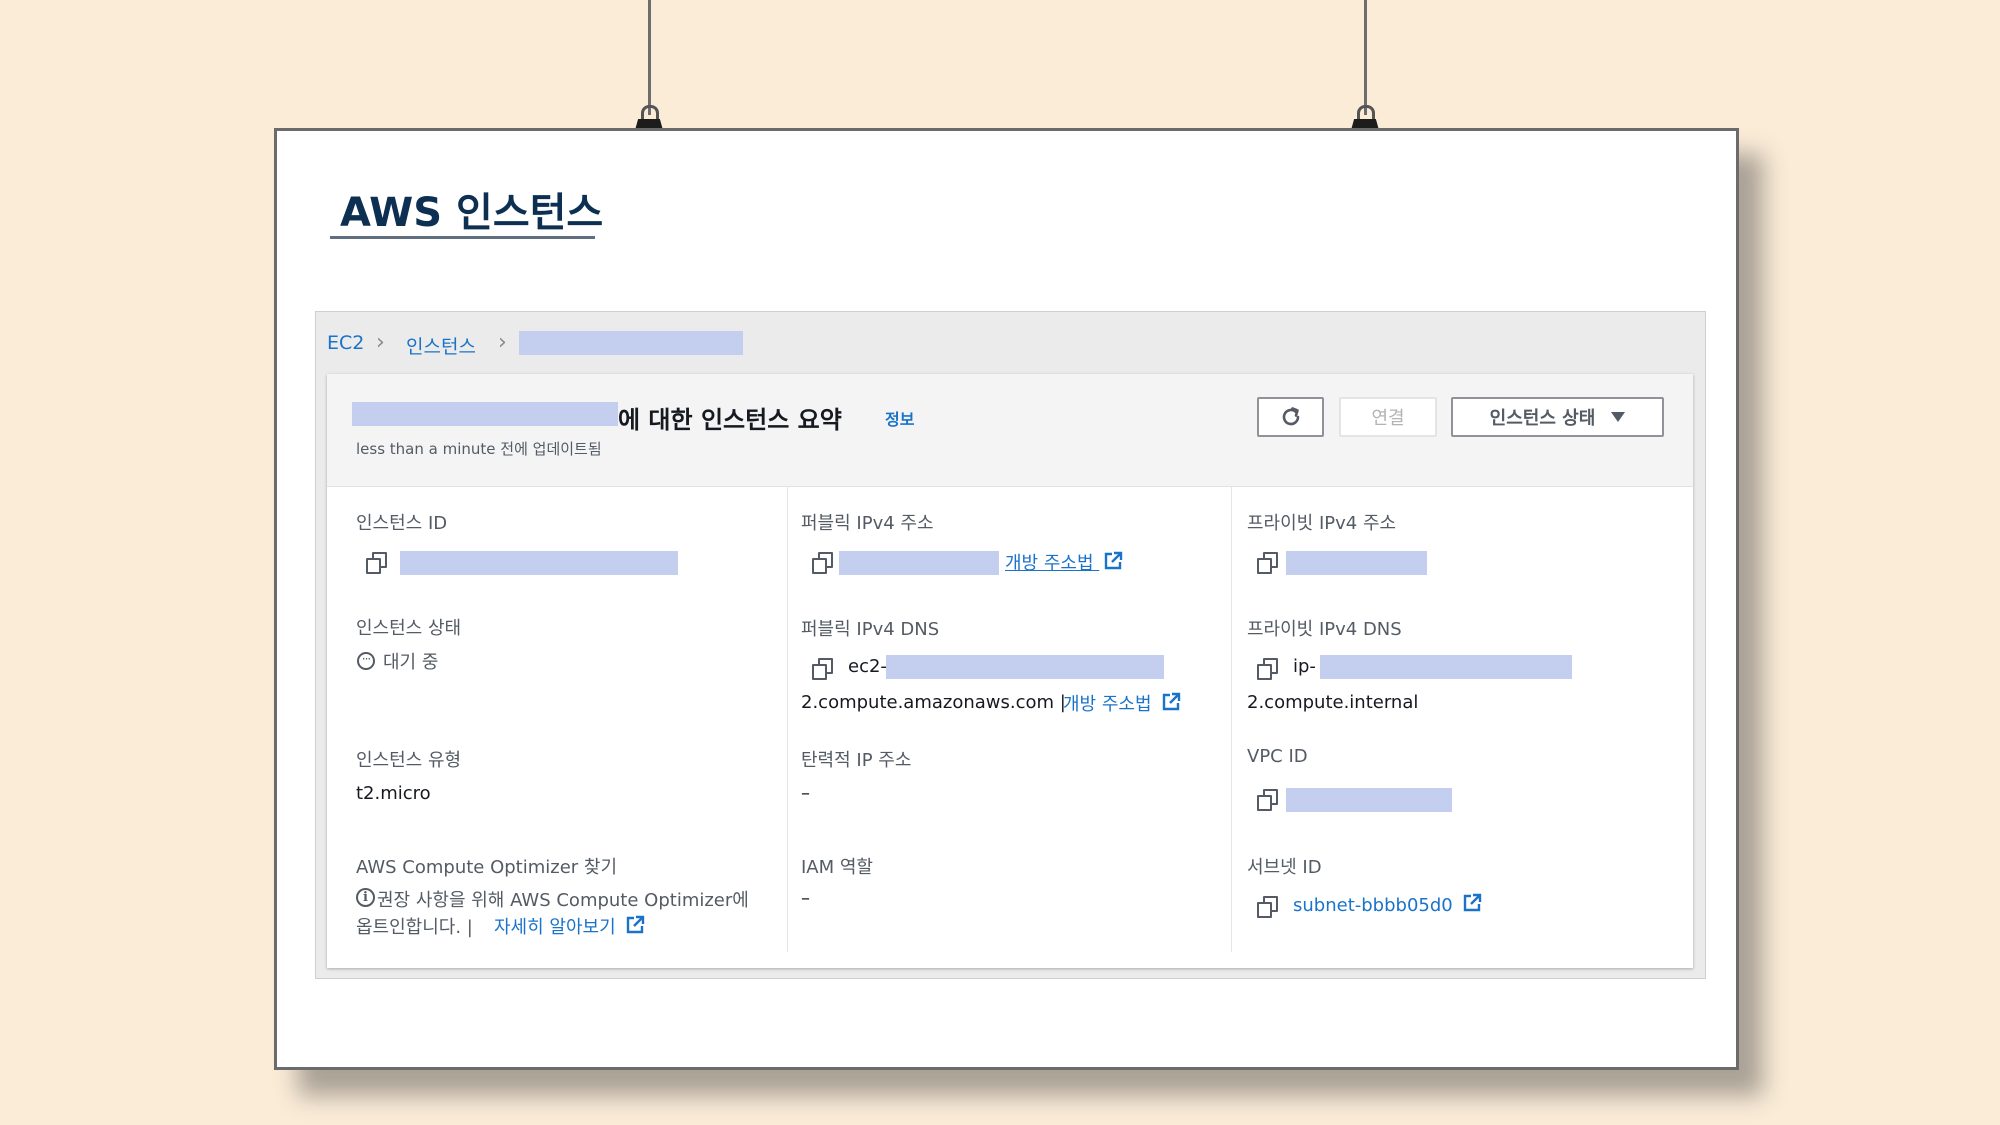 The width and height of the screenshot is (2000, 1125). I want to click on learn-more-link: 자세히 알아보기, so click(569, 926).